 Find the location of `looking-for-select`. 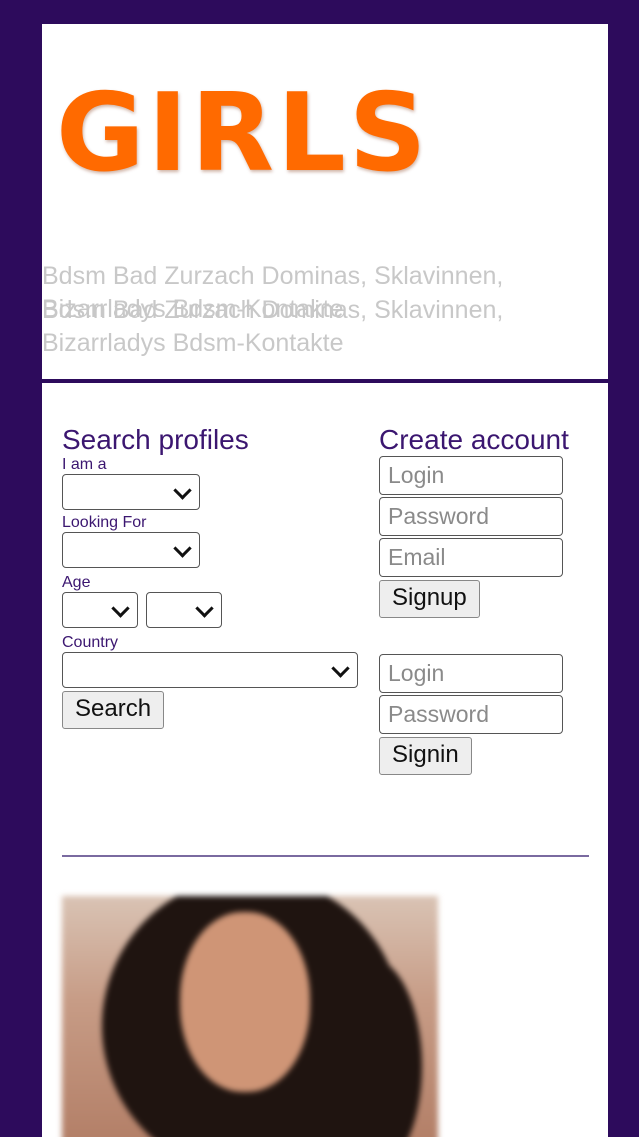

looking-for-select is located at coordinates (131, 550).